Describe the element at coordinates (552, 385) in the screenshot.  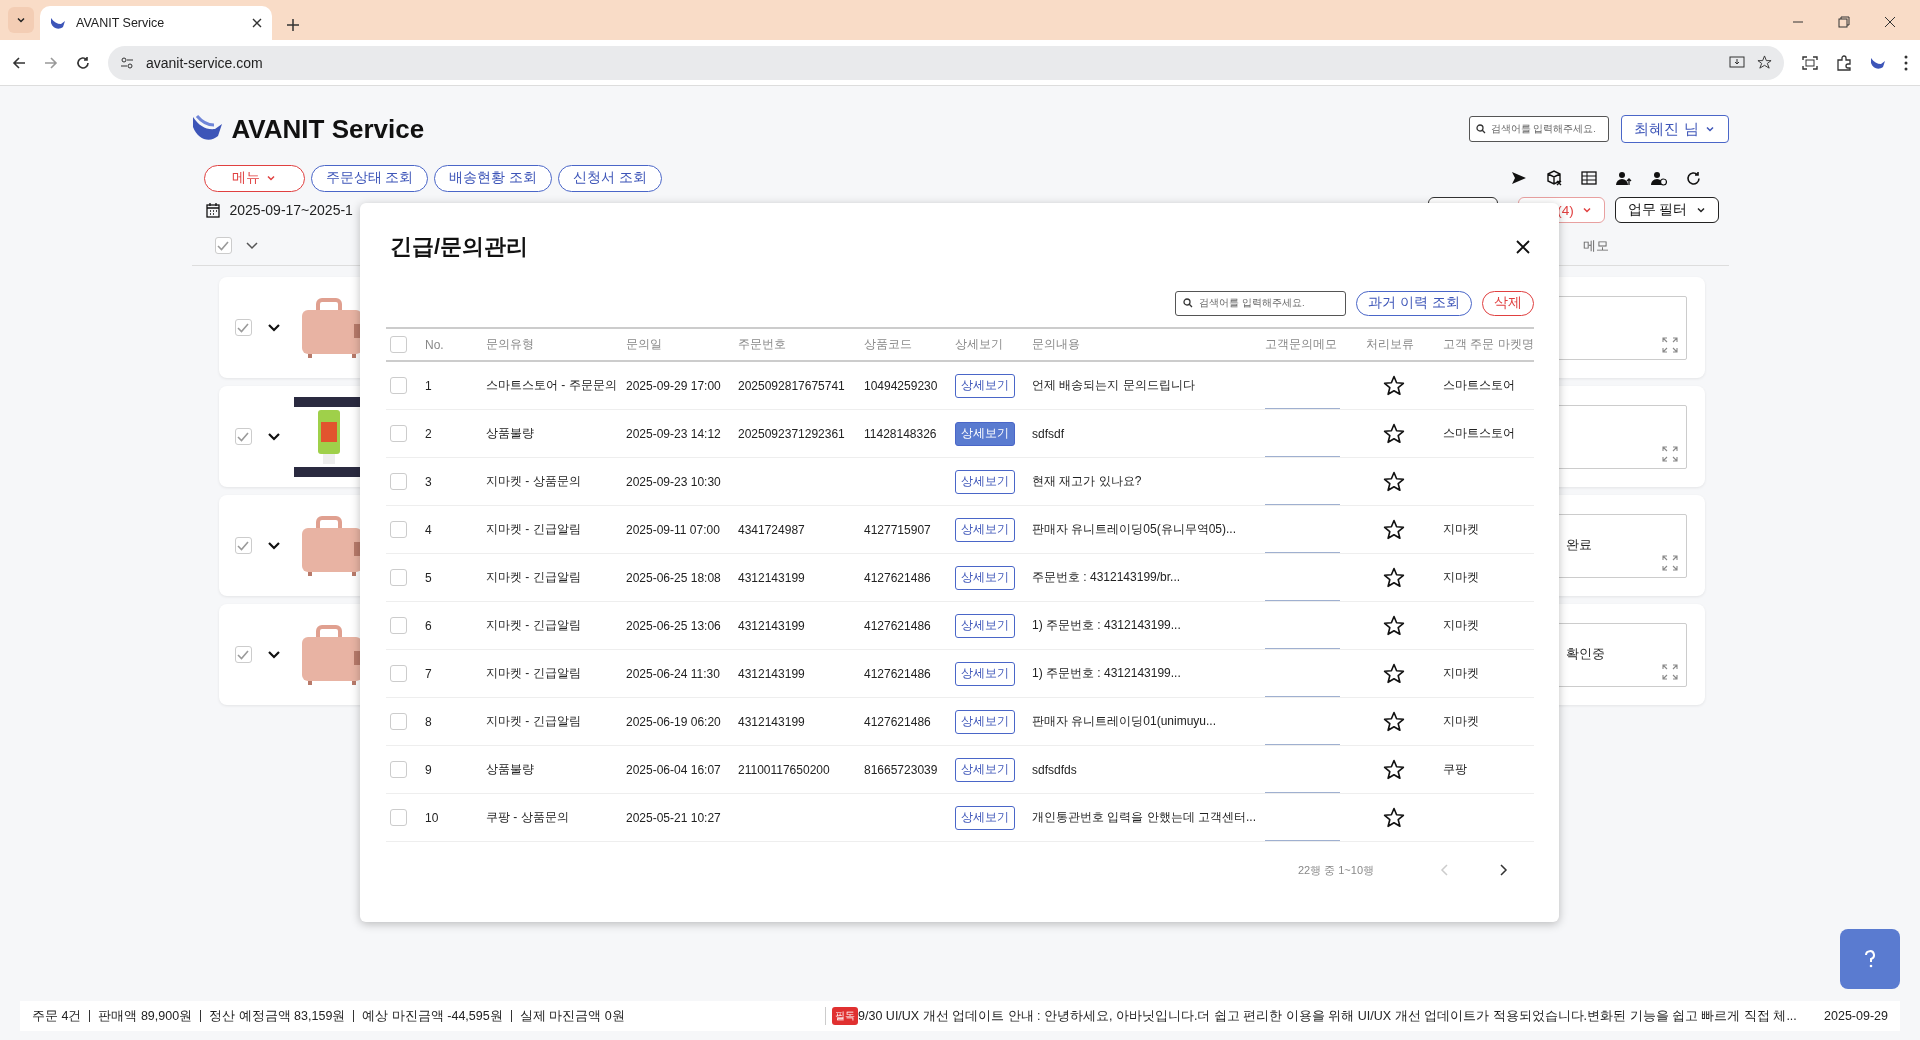
I see `table-cell-text: 스마트스토어 - 주문문의` at that location.